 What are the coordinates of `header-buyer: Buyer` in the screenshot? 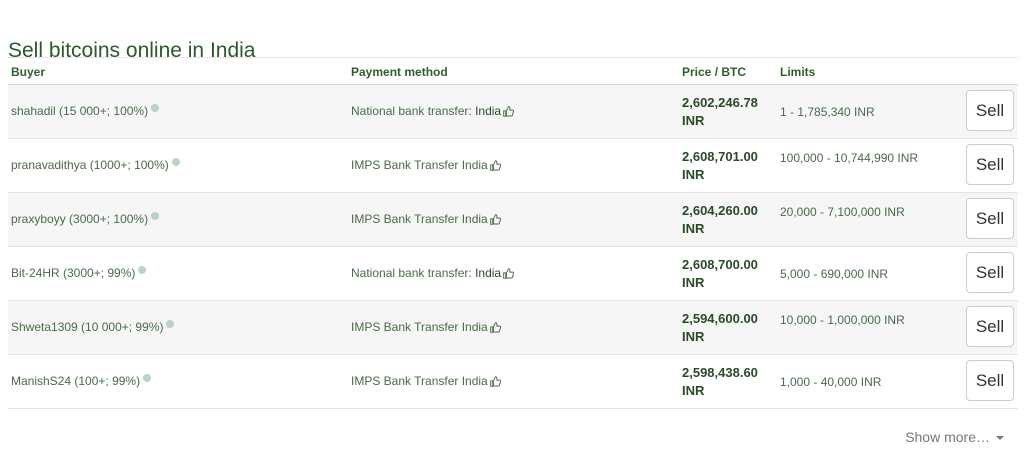 It's located at (28, 72).